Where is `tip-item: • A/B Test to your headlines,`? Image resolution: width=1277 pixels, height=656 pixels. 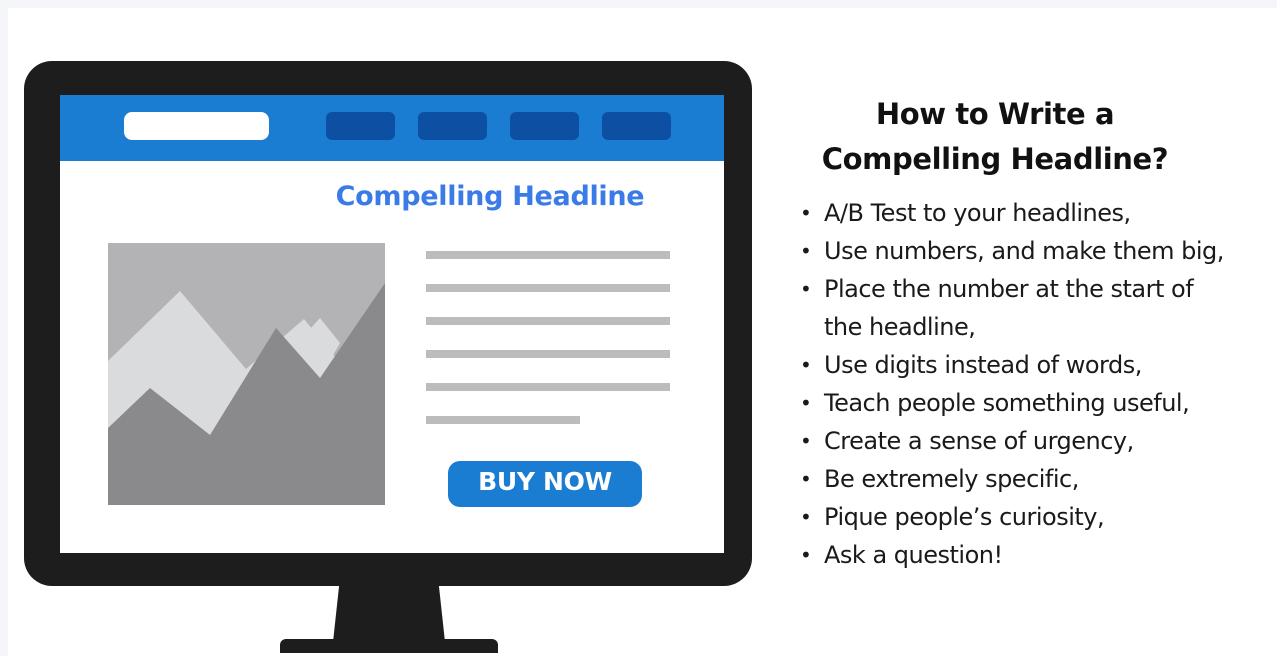
tip-item: • A/B Test to your headlines, is located at coordinates (1035, 213).